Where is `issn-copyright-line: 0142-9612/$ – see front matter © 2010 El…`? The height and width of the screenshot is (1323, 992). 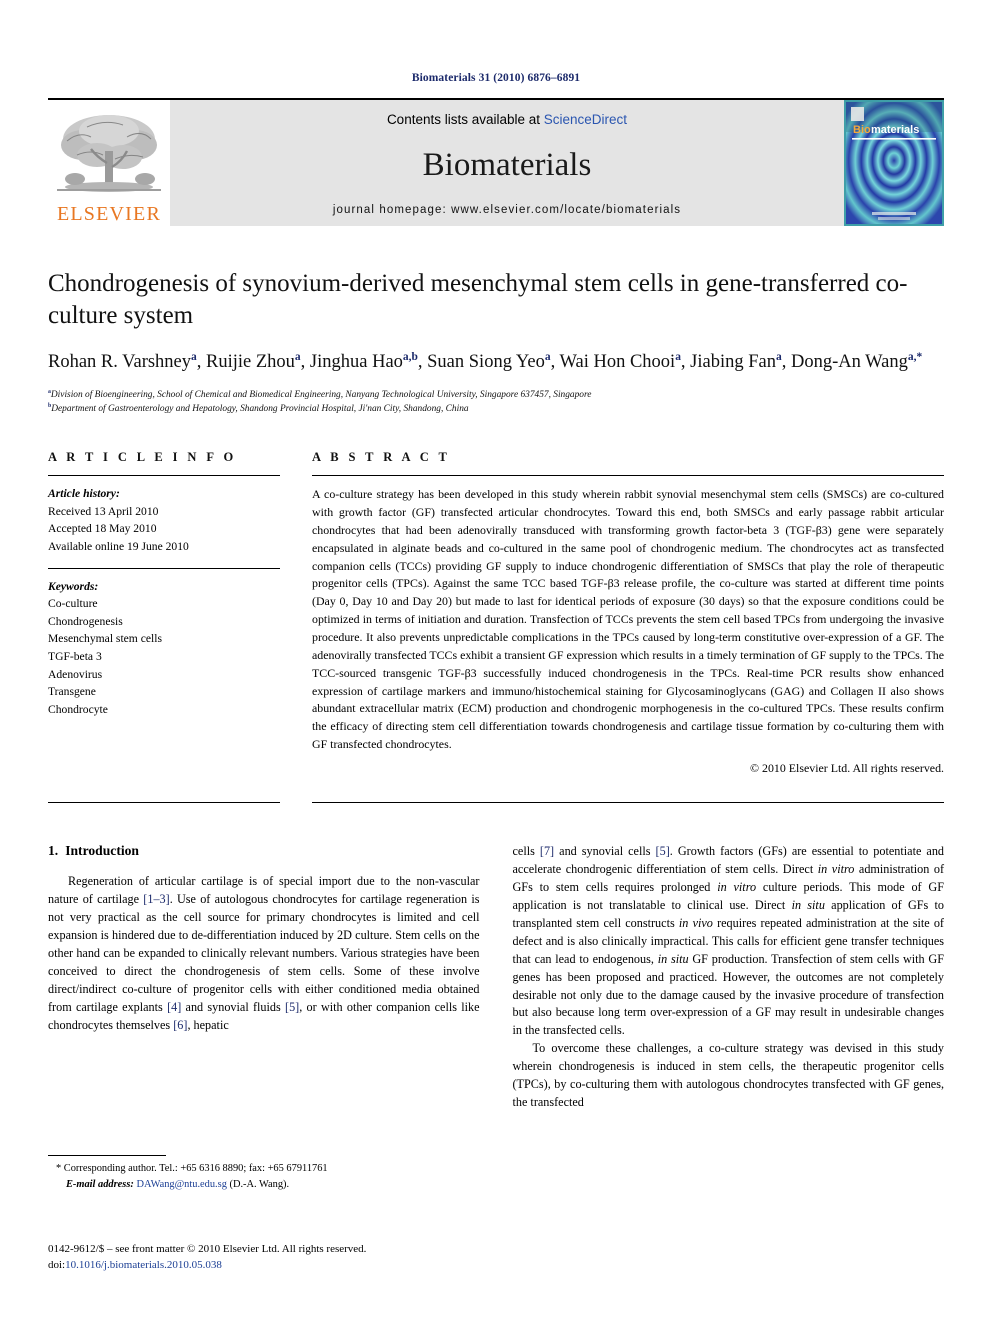
issn-copyright-line: 0142-9612/$ – see front matter © 2010 El… is located at coordinates (207, 1249).